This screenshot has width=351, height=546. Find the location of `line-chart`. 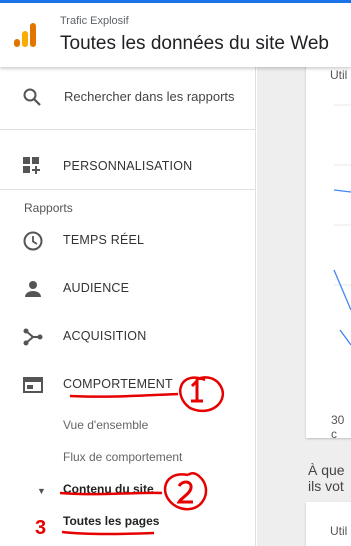

line-chart is located at coordinates (342, 225).